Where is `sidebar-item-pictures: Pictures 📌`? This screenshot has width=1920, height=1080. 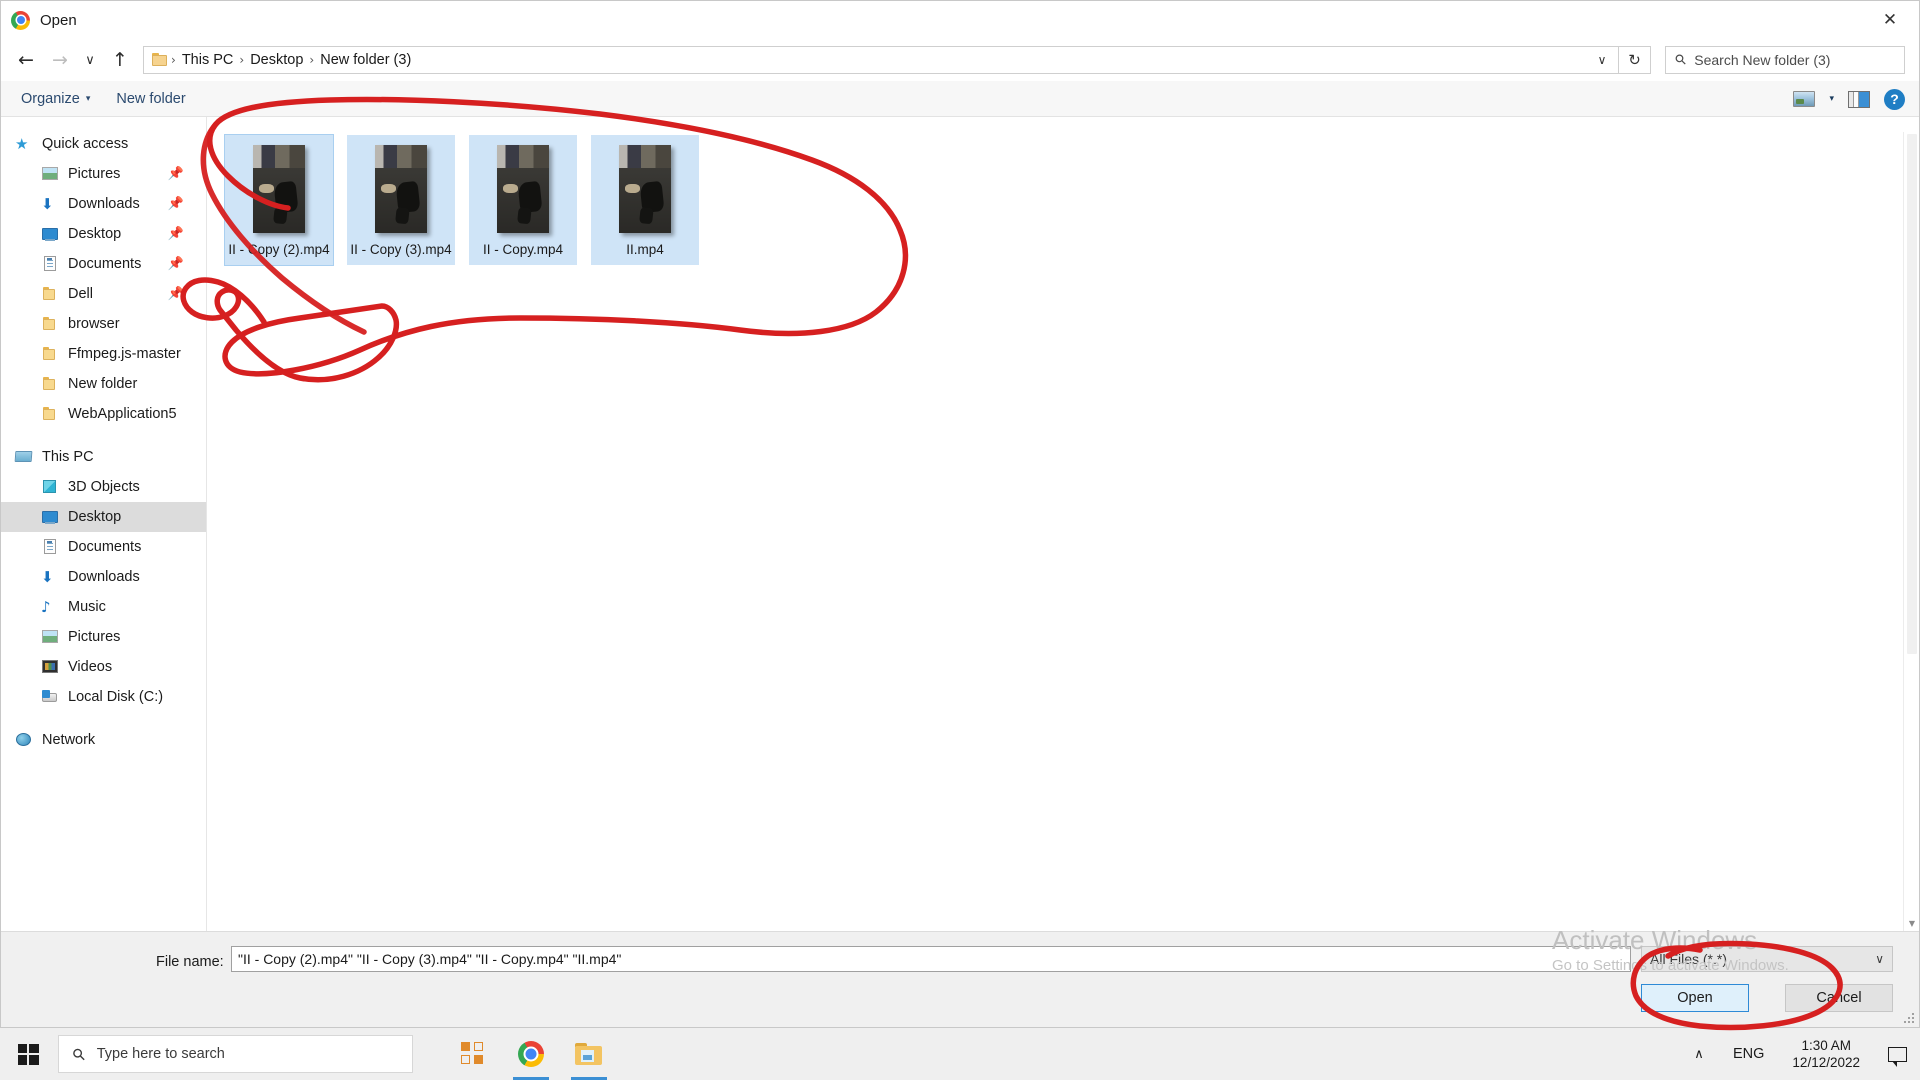 sidebar-item-pictures: Pictures 📌 is located at coordinates (103, 174).